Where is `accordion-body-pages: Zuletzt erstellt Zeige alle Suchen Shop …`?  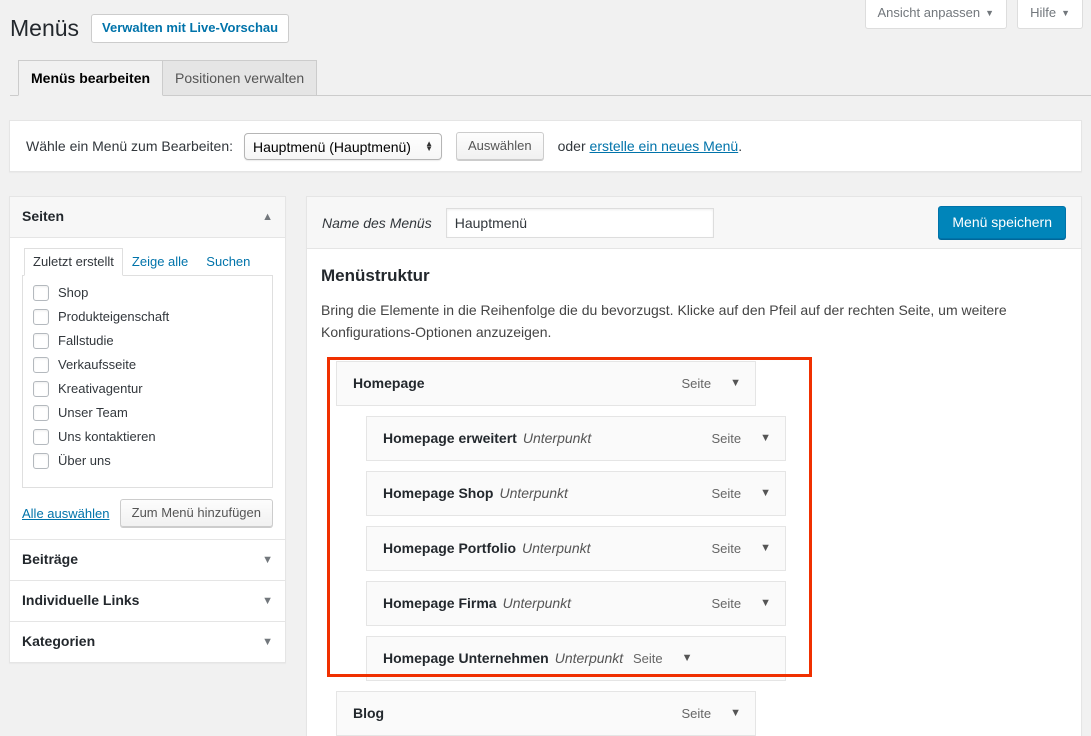 accordion-body-pages: Zuletzt erstellt Zeige alle Suchen Shop … is located at coordinates (147, 388).